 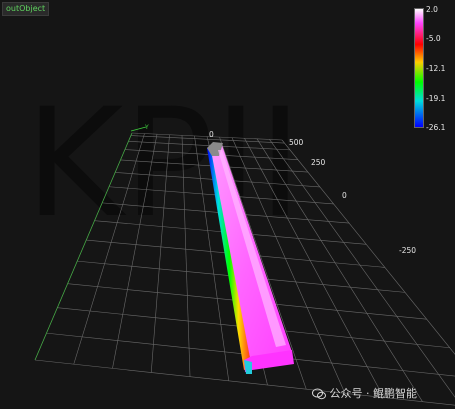 What do you see at coordinates (419, 68) in the screenshot?
I see `colorbar-gradient` at bounding box center [419, 68].